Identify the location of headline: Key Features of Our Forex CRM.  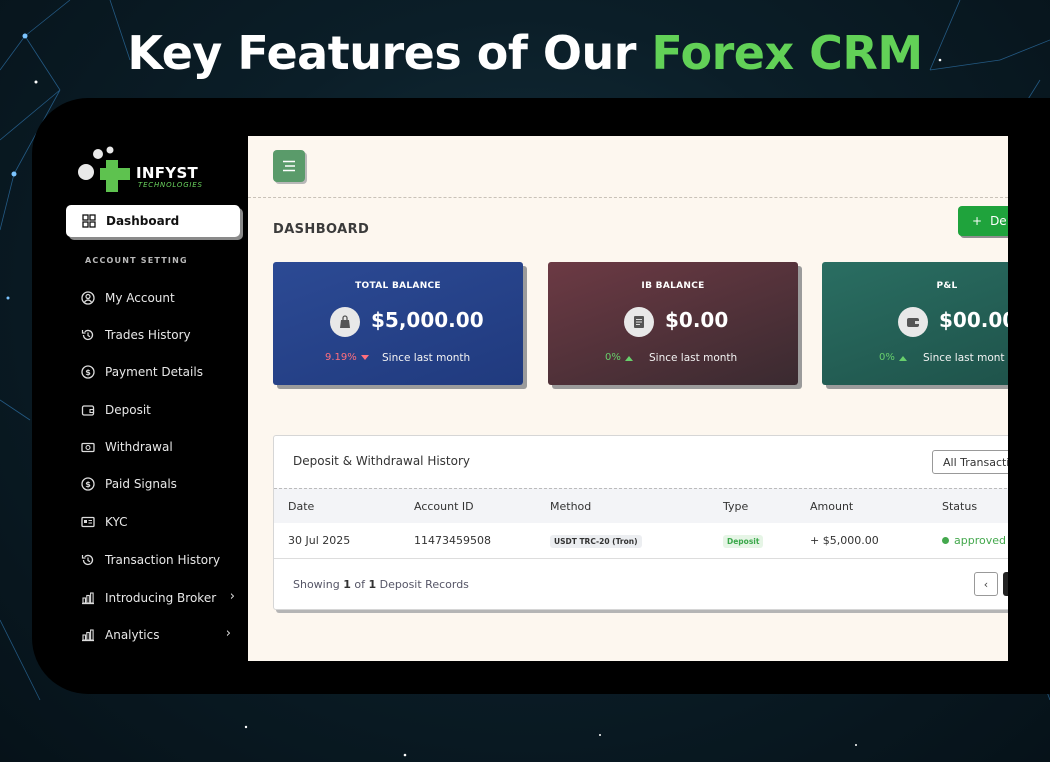
(525, 53).